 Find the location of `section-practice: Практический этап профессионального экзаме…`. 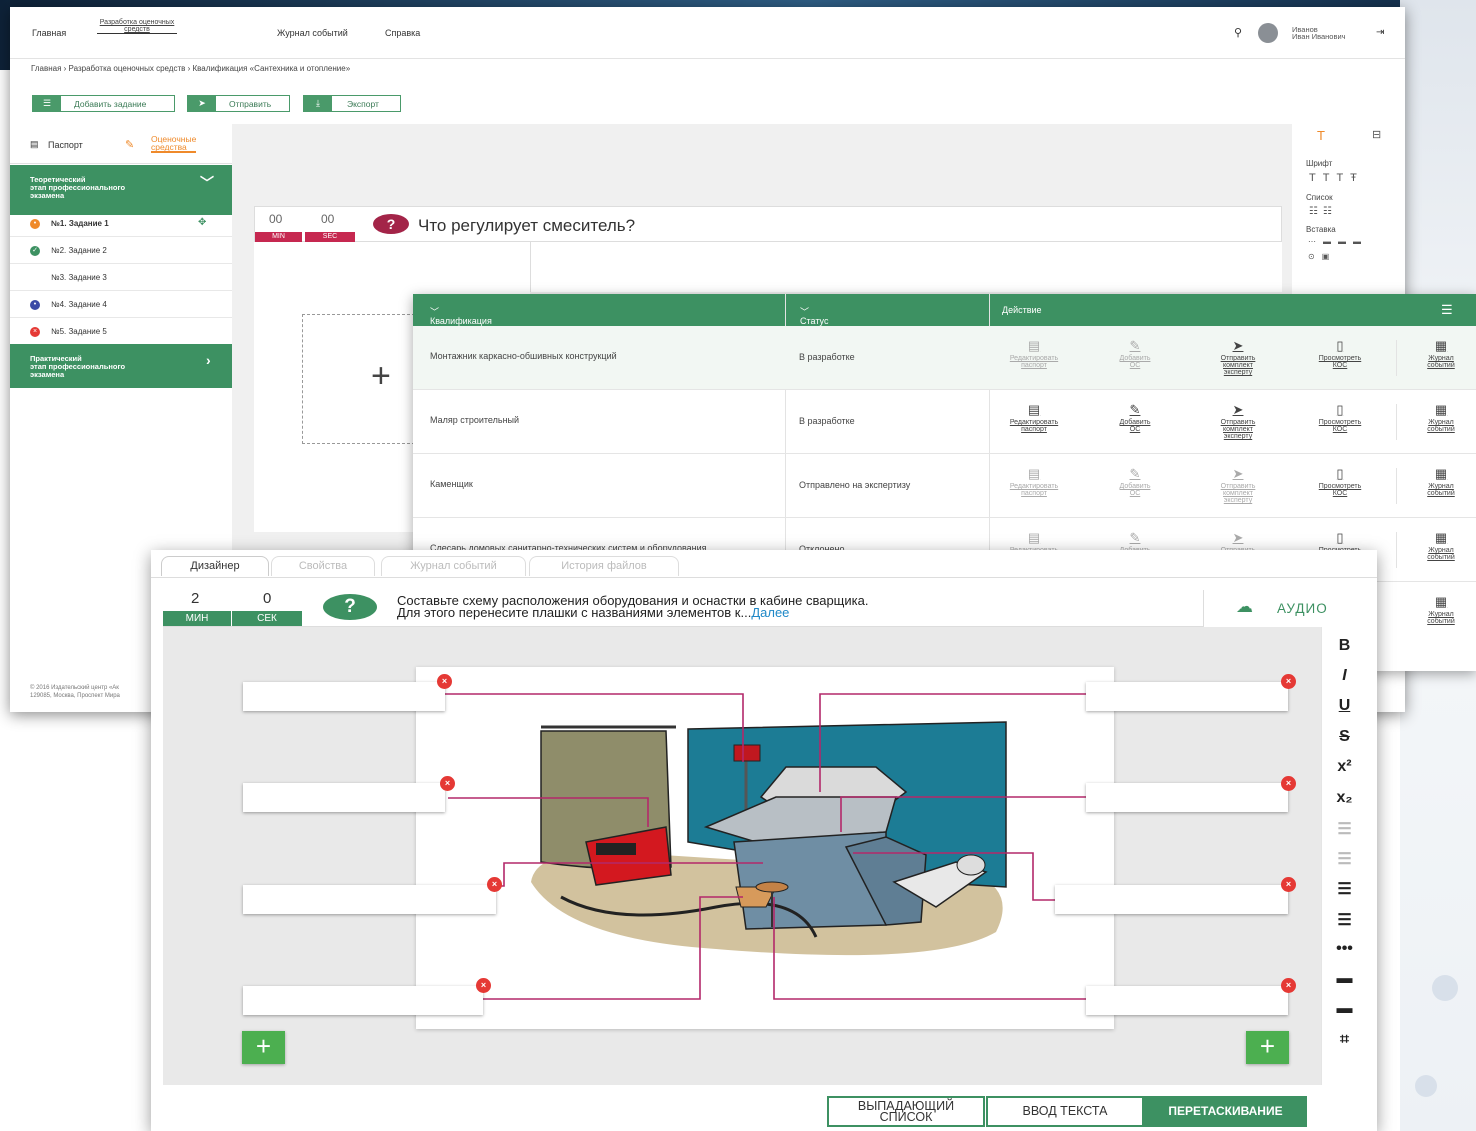

section-practice: Практический этап профессионального экзаме… is located at coordinates (121, 366).